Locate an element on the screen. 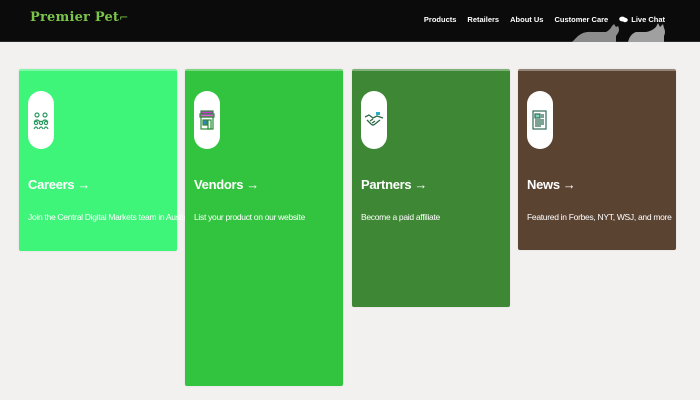  vendors-description: List your product on our website is located at coordinates (249, 217).